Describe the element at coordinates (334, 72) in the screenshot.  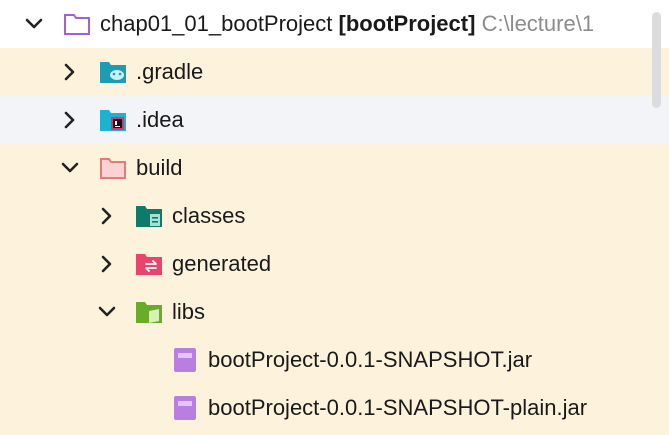
I see `tree-row-gradle: .gradle` at that location.